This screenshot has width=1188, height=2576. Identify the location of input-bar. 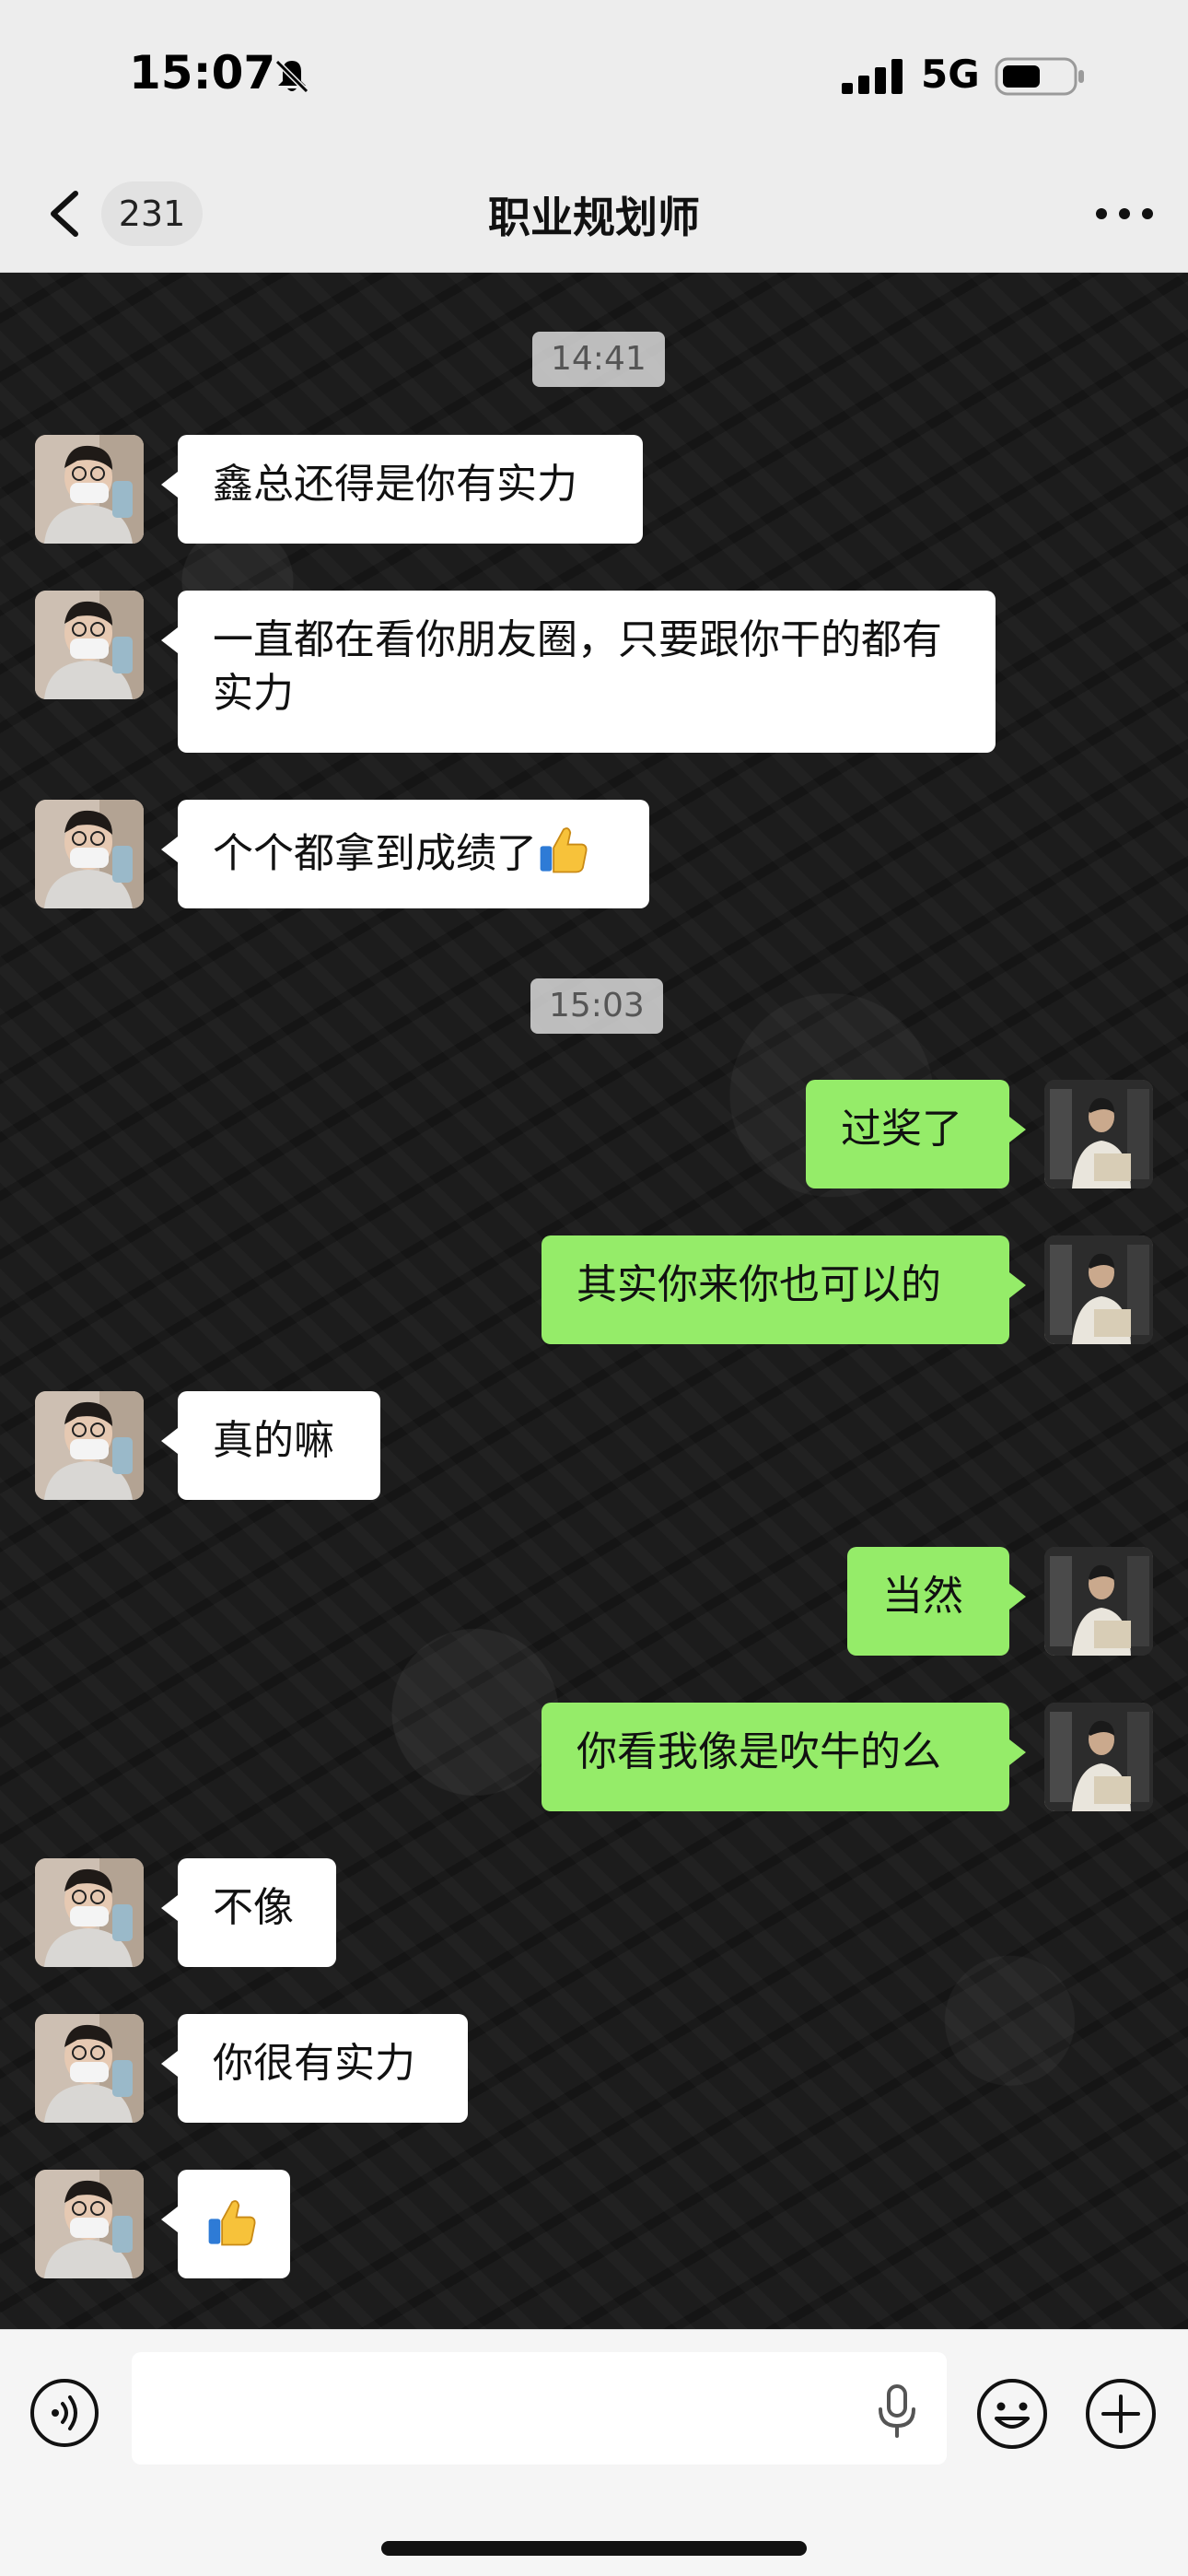
(594, 2452).